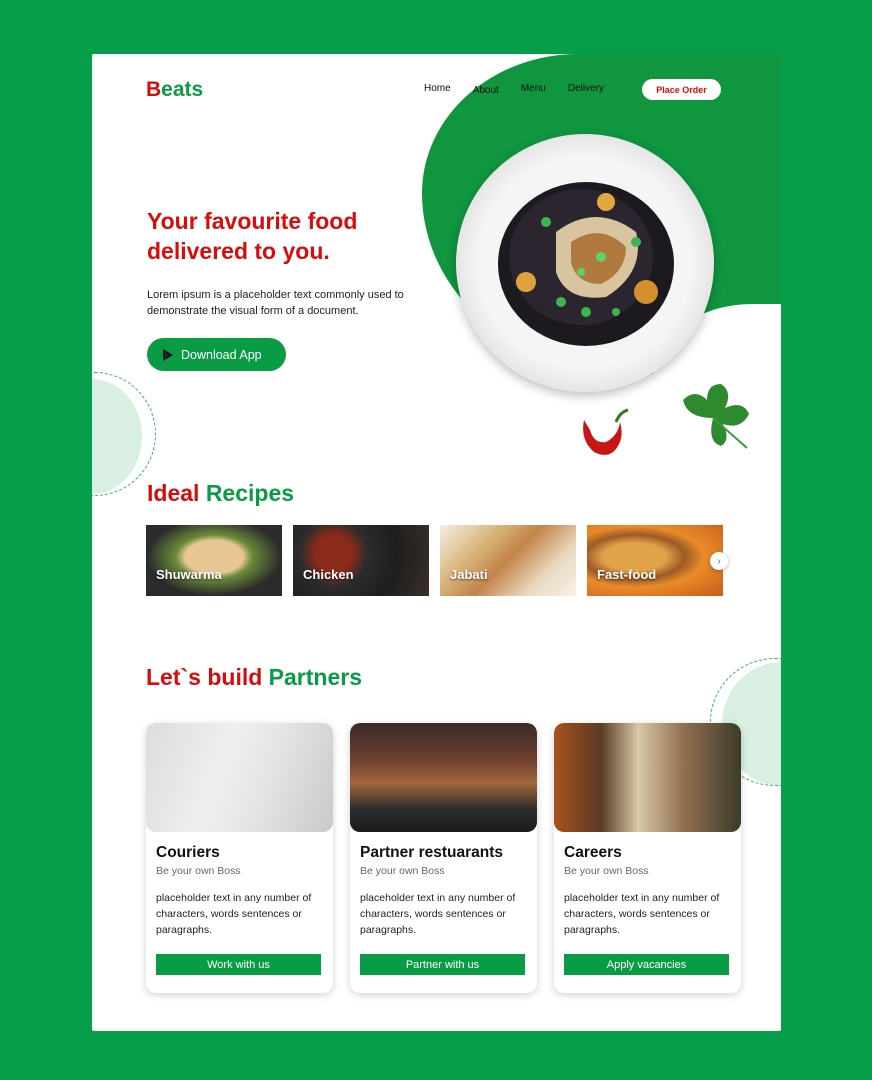 This screenshot has width=872, height=1080. What do you see at coordinates (586, 89) in the screenshot?
I see `nav-delivery: Delivery` at bounding box center [586, 89].